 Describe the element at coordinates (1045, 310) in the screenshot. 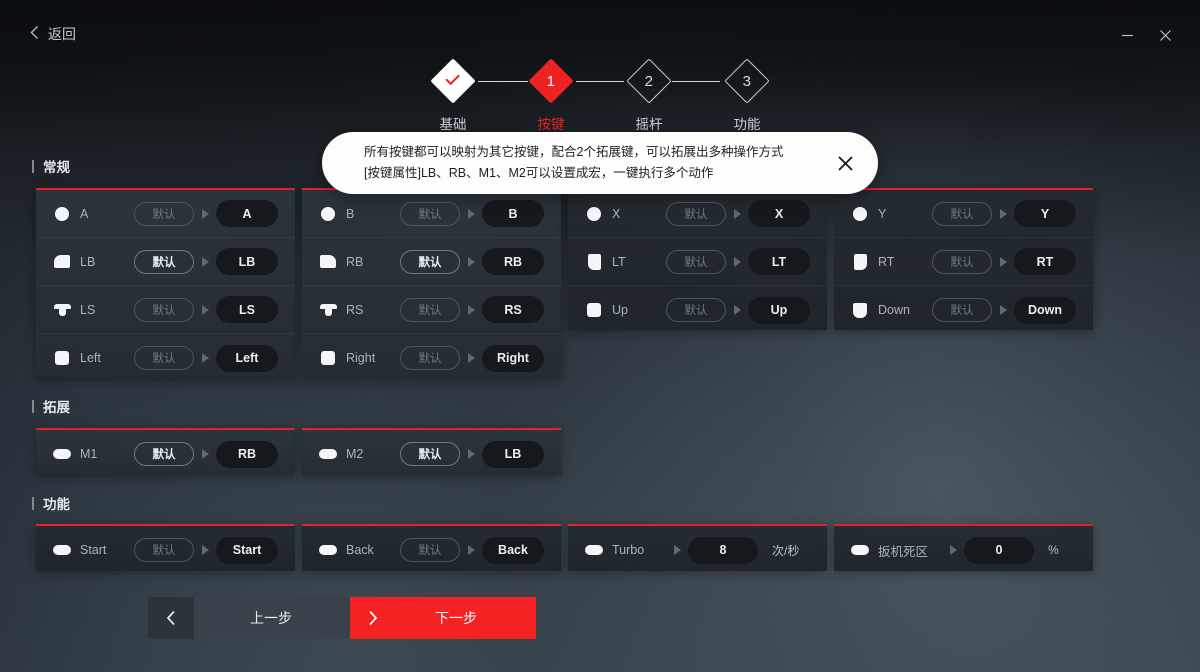

I see `mapped-value-button: Down` at that location.